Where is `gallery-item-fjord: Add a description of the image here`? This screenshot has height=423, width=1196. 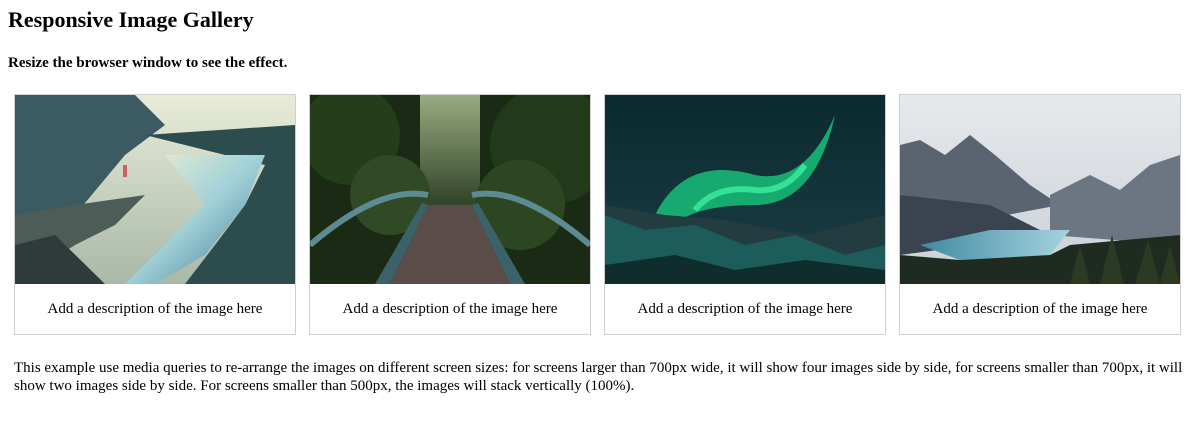 gallery-item-fjord: Add a description of the image here is located at coordinates (155, 214).